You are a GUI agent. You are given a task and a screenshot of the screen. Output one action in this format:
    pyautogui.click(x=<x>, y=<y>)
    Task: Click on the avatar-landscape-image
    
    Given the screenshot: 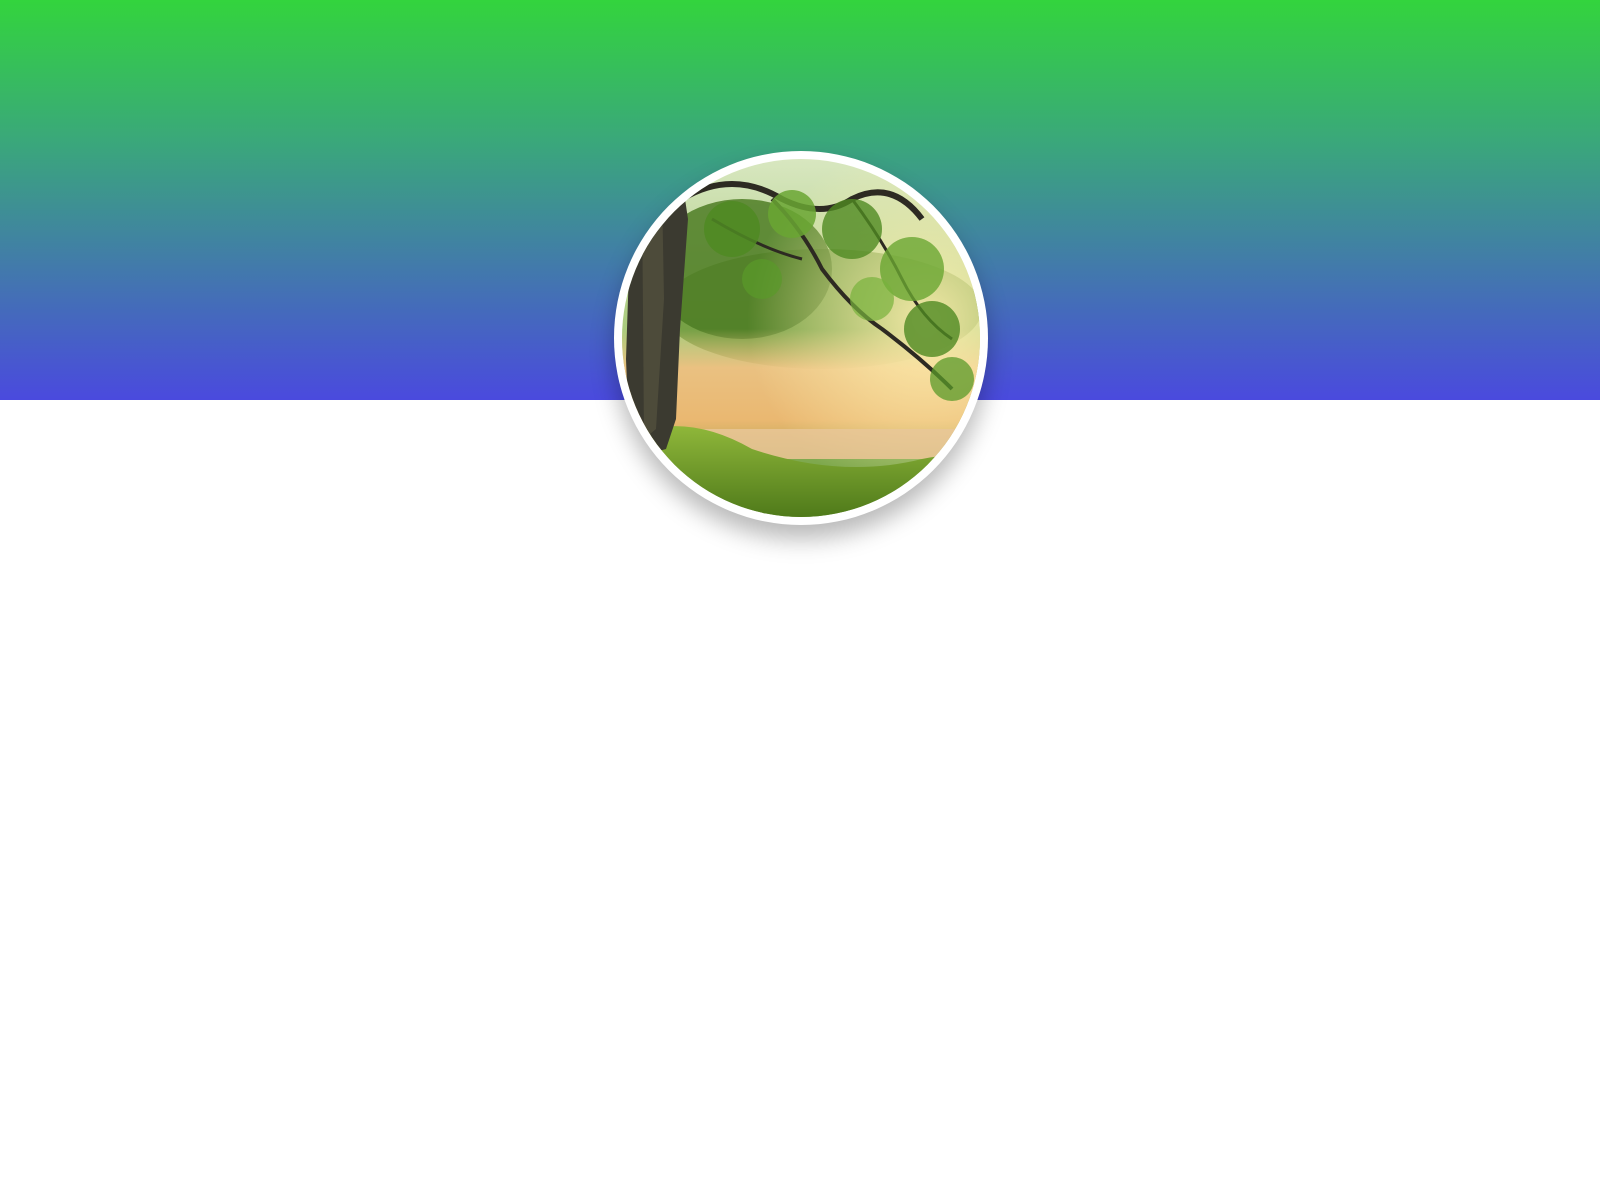 What is the action you would take?
    pyautogui.click(x=801, y=338)
    